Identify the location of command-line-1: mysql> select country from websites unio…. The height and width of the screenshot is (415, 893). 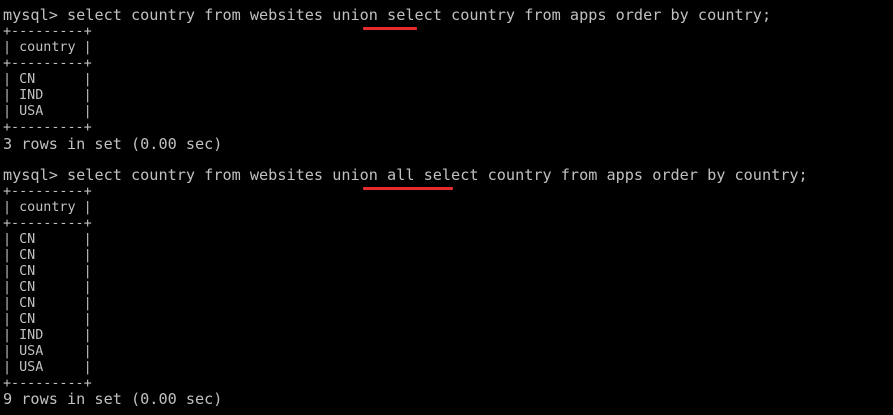
(387, 15).